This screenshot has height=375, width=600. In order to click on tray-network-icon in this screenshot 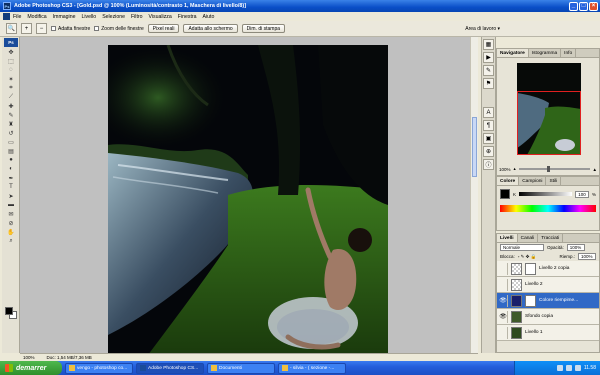, I will do `click(559, 368)`.